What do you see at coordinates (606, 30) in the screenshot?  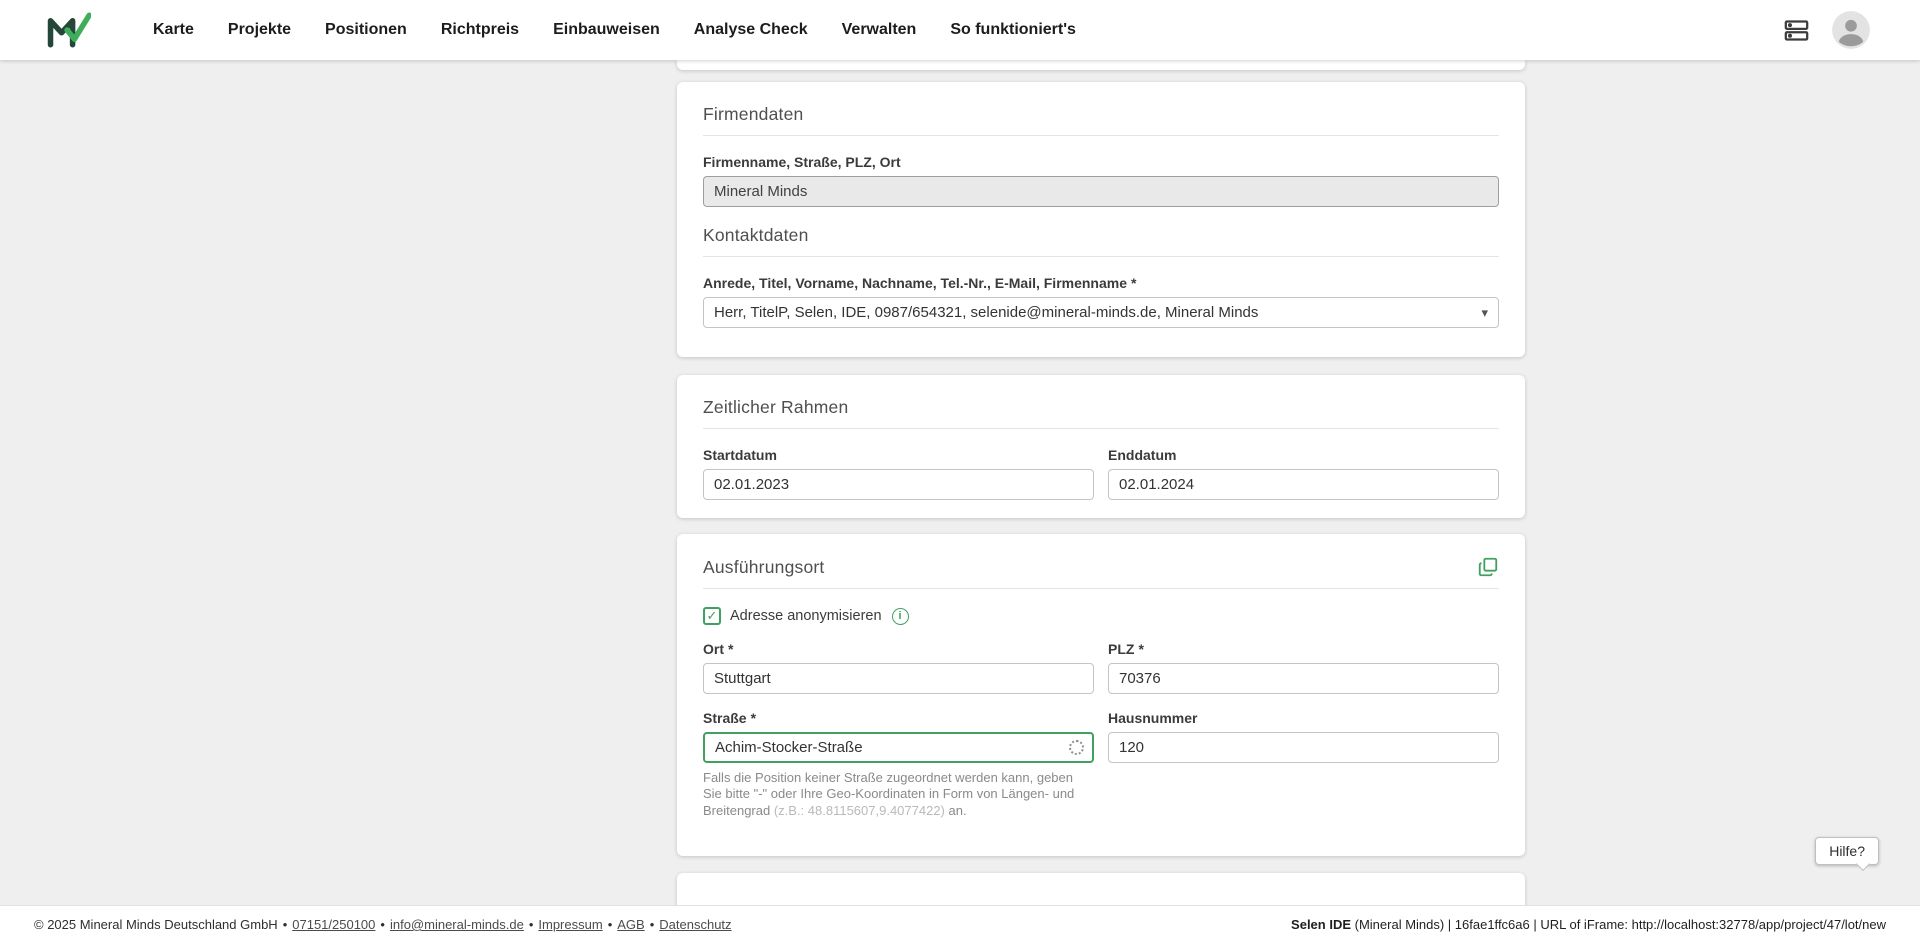 I see `nav-item-einbauweisen: Einbauweisen` at bounding box center [606, 30].